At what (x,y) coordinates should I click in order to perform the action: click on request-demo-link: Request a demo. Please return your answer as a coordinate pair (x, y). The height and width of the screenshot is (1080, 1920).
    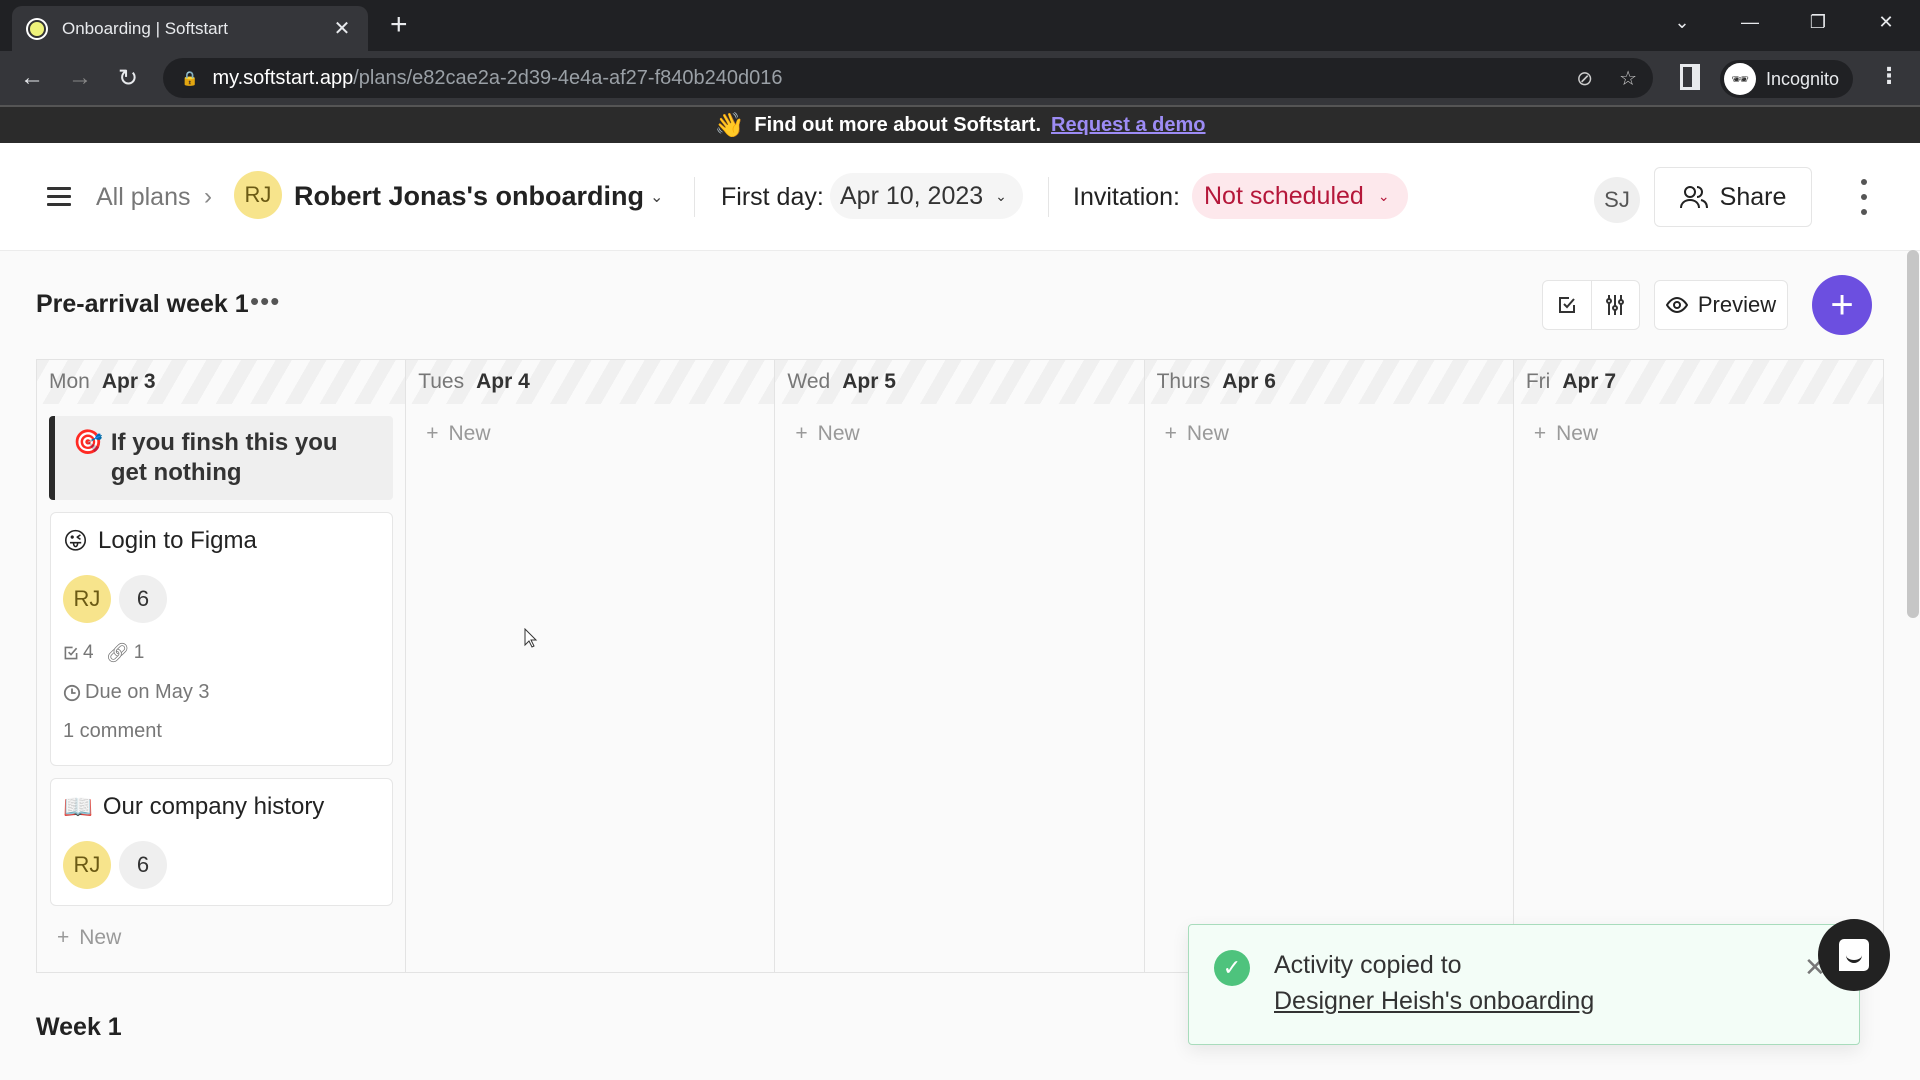
    Looking at the image, I should click on (1128, 125).